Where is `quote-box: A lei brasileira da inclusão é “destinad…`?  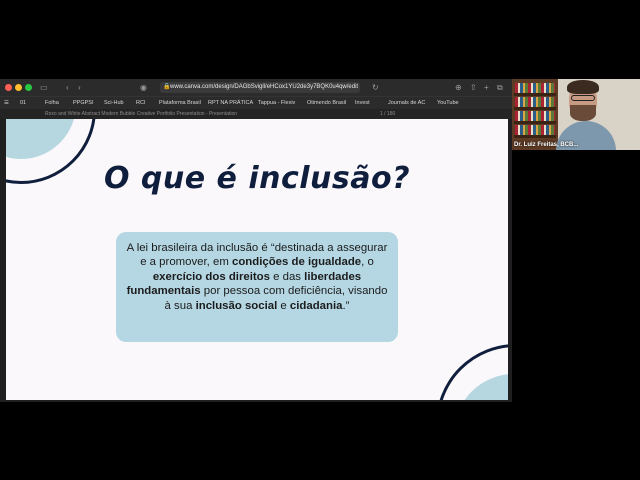
quote-box: A lei brasileira da inclusão é “destinad… is located at coordinates (257, 287).